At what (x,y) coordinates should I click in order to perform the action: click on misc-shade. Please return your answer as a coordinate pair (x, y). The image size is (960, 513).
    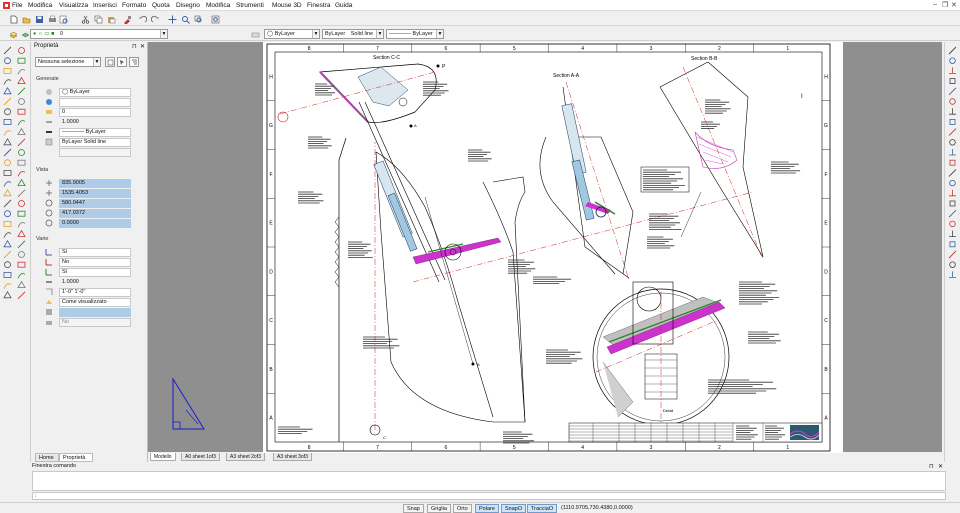
    Looking at the image, I should click on (95, 312).